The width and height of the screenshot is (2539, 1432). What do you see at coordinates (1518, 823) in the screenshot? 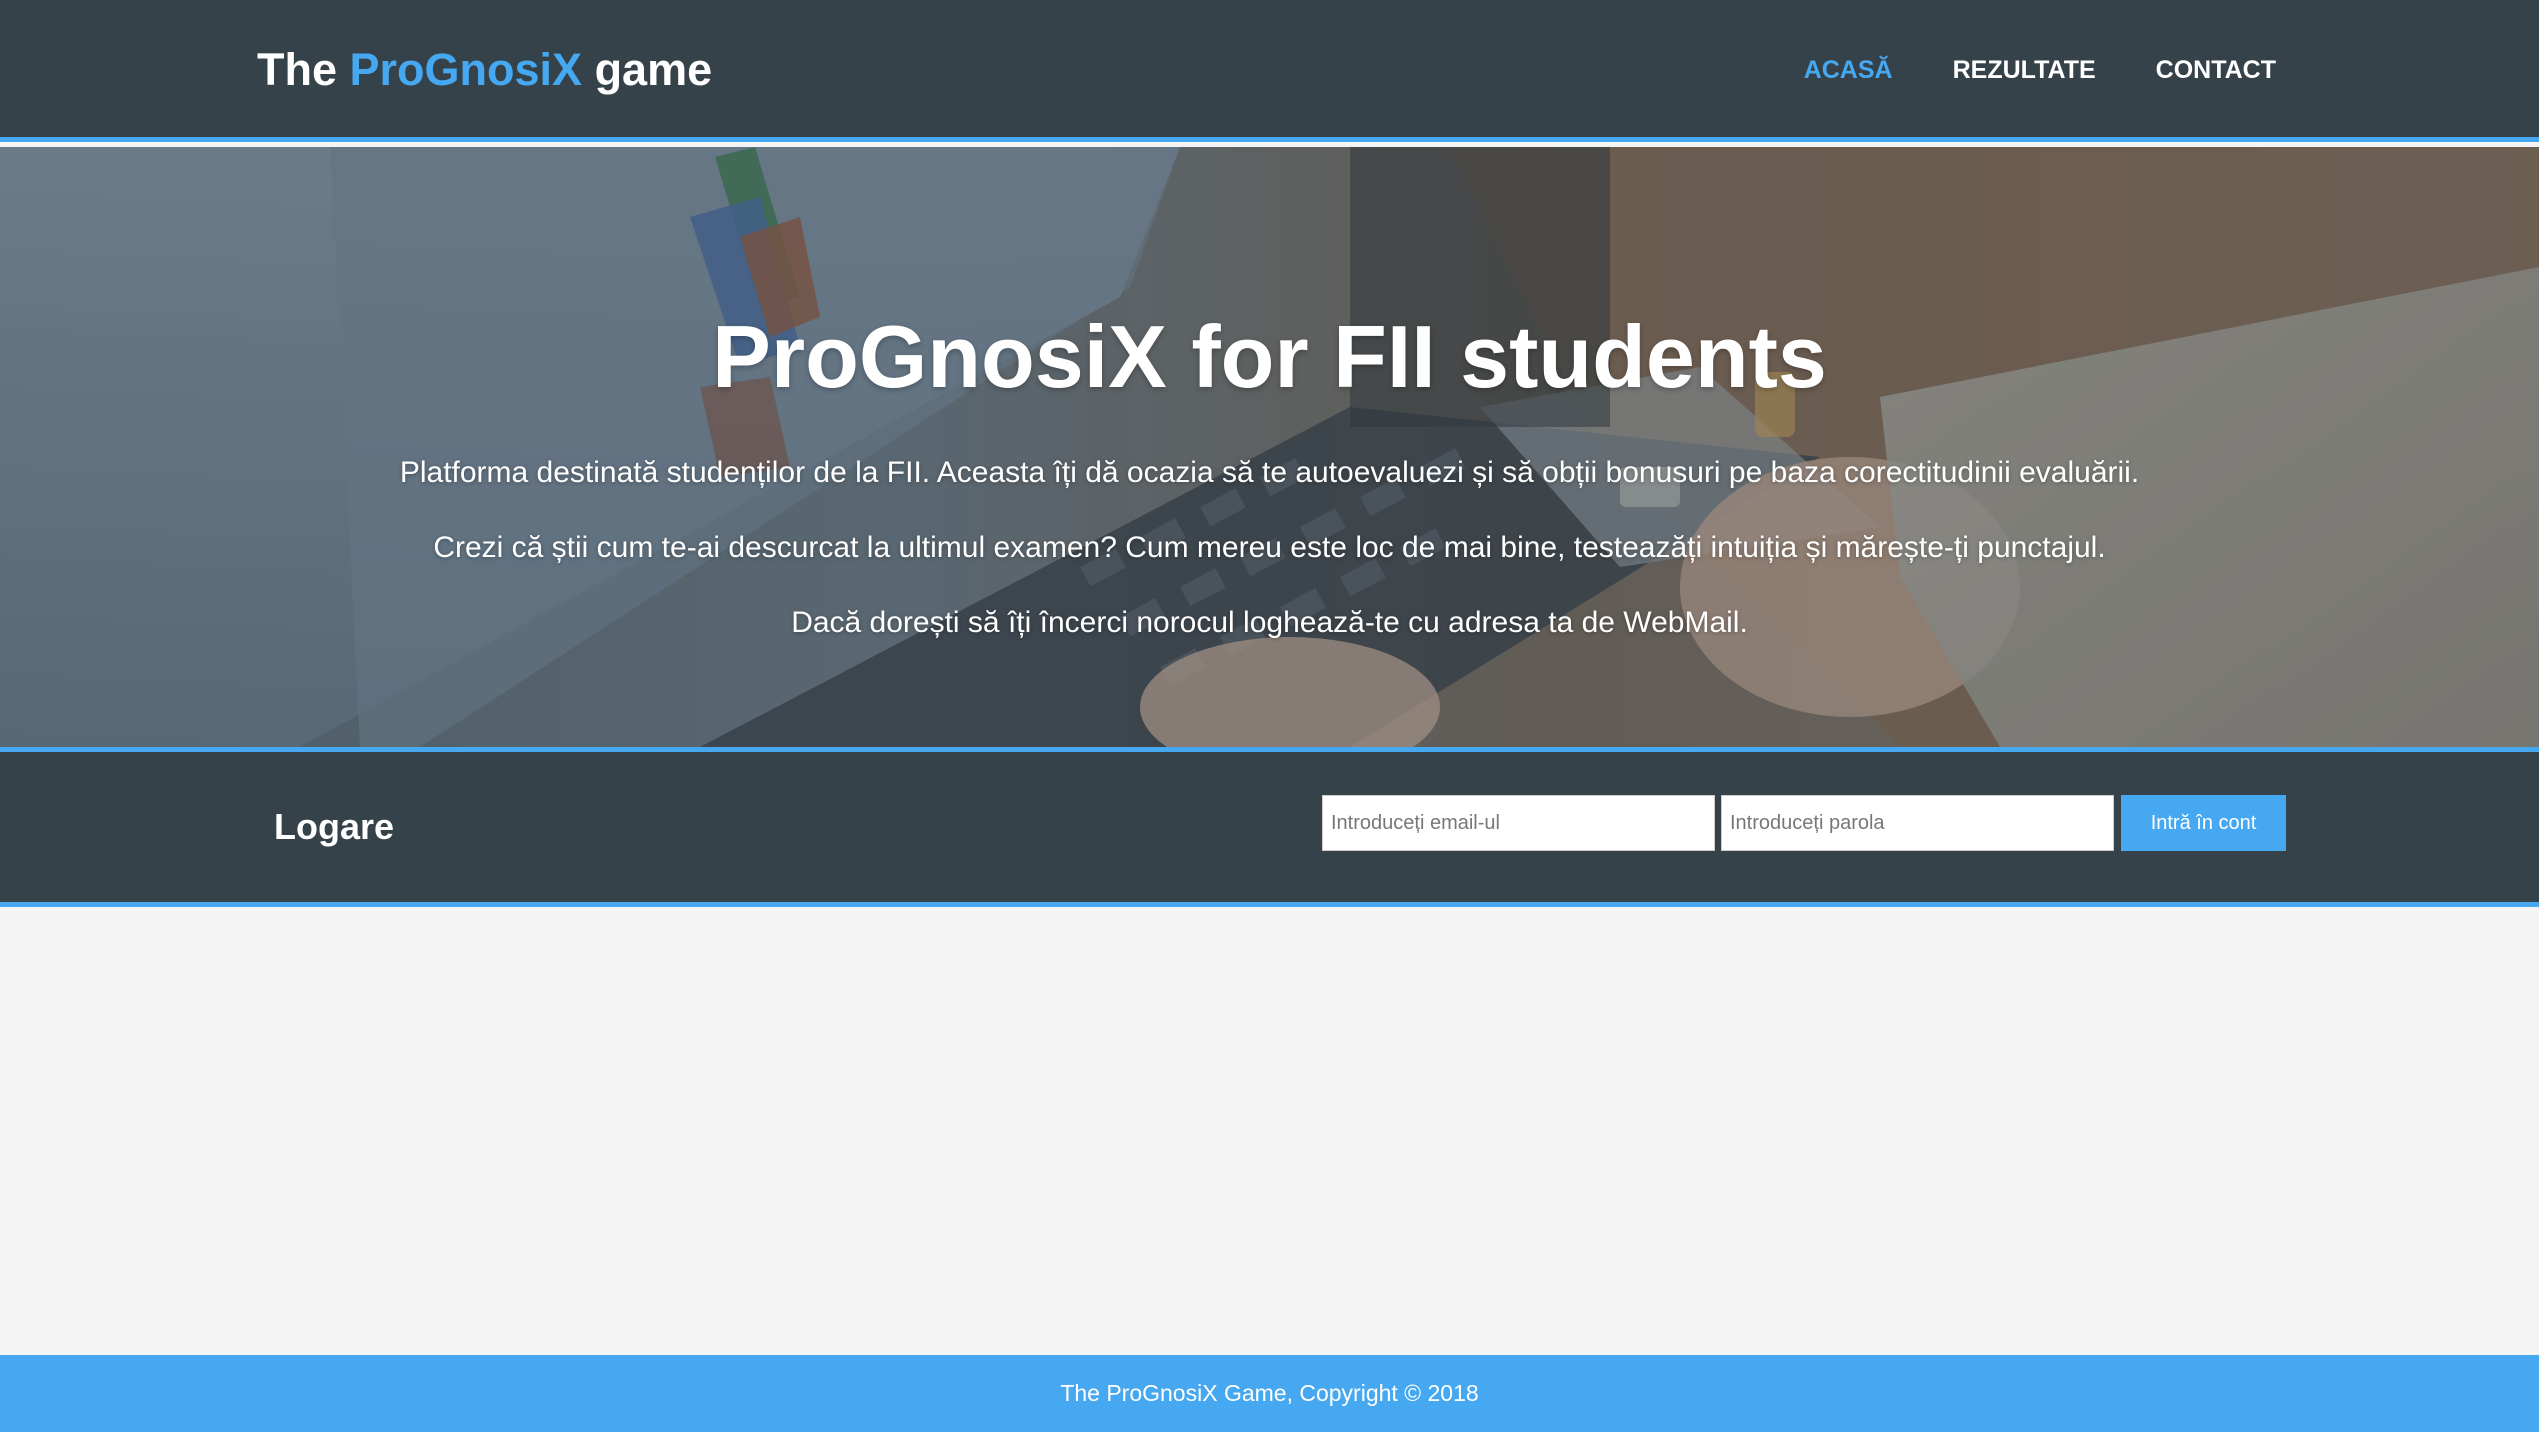
I see `email-input` at bounding box center [1518, 823].